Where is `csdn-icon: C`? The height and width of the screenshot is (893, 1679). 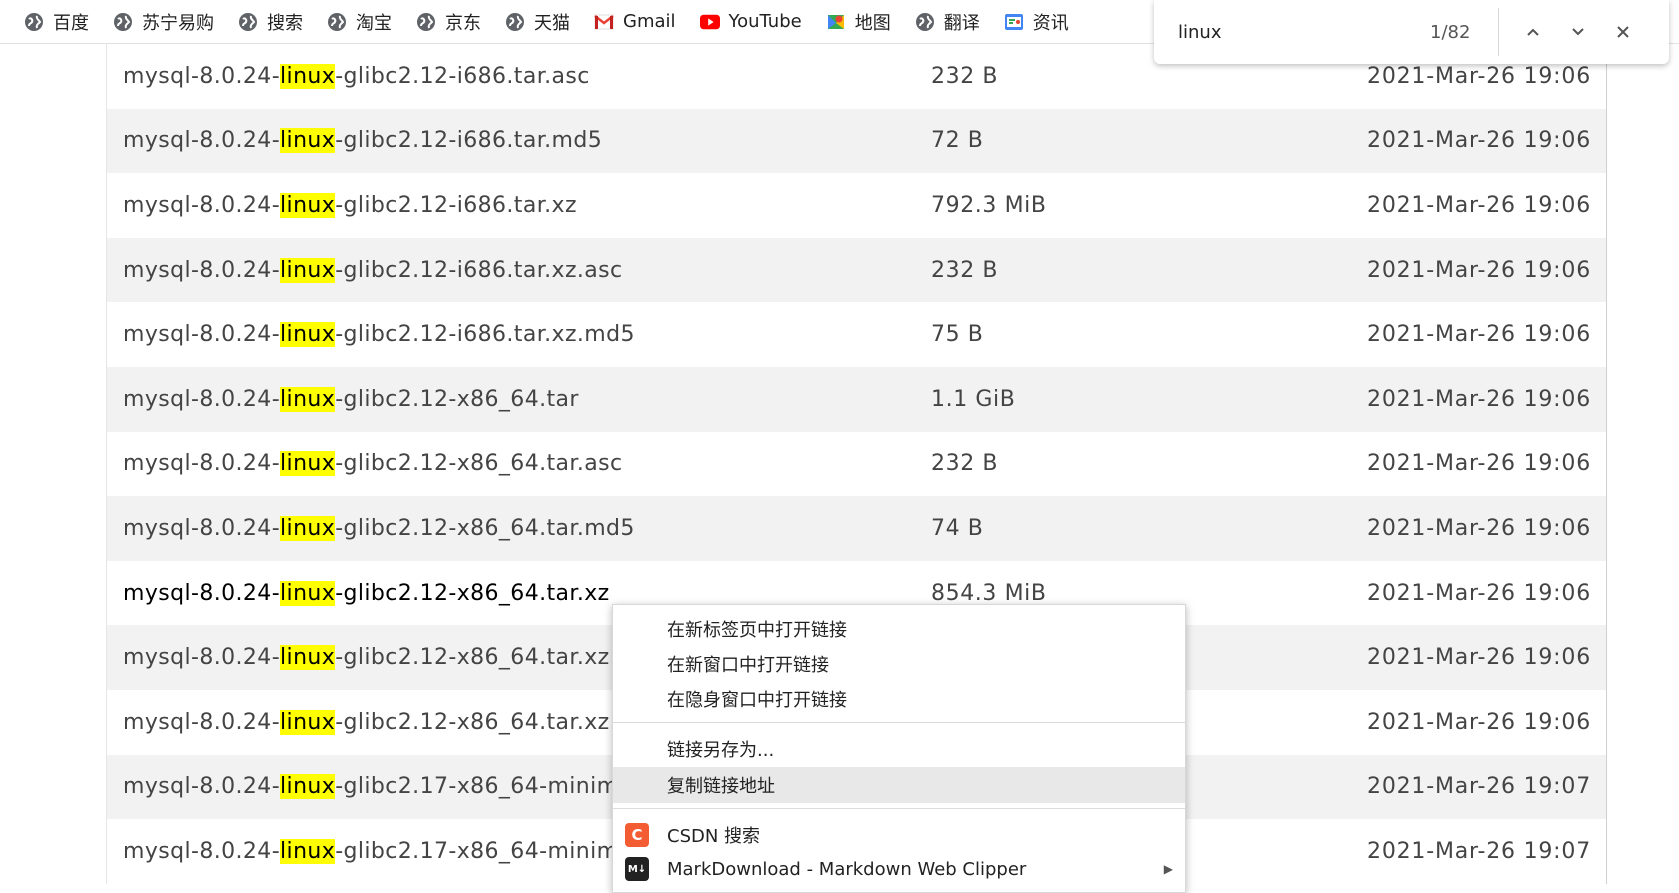 csdn-icon: C is located at coordinates (637, 835).